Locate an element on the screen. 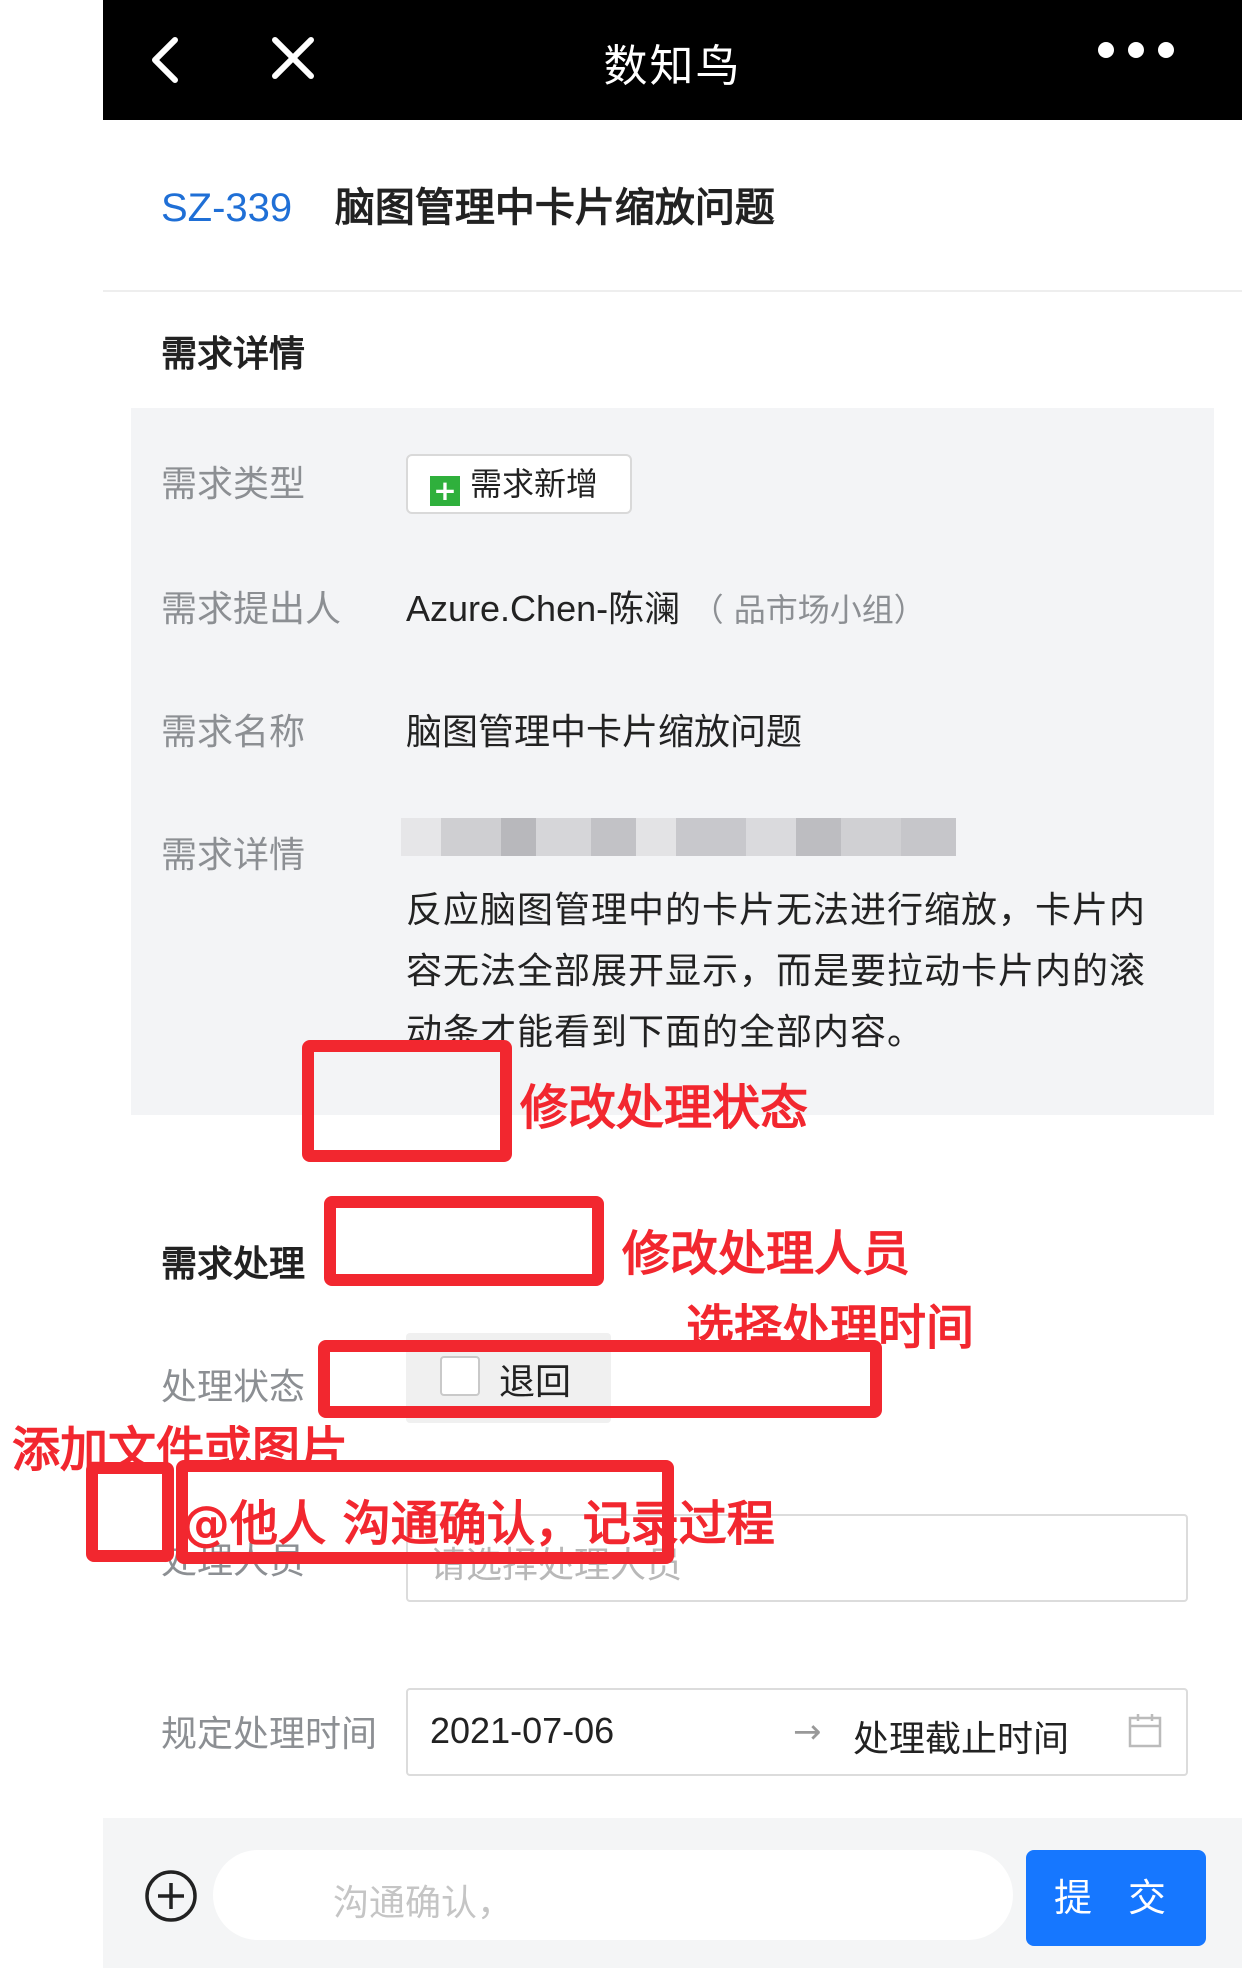 The width and height of the screenshot is (1242, 1968). page-title: SZ-339 脑图管理中卡片缩放问题 is located at coordinates (468, 205).